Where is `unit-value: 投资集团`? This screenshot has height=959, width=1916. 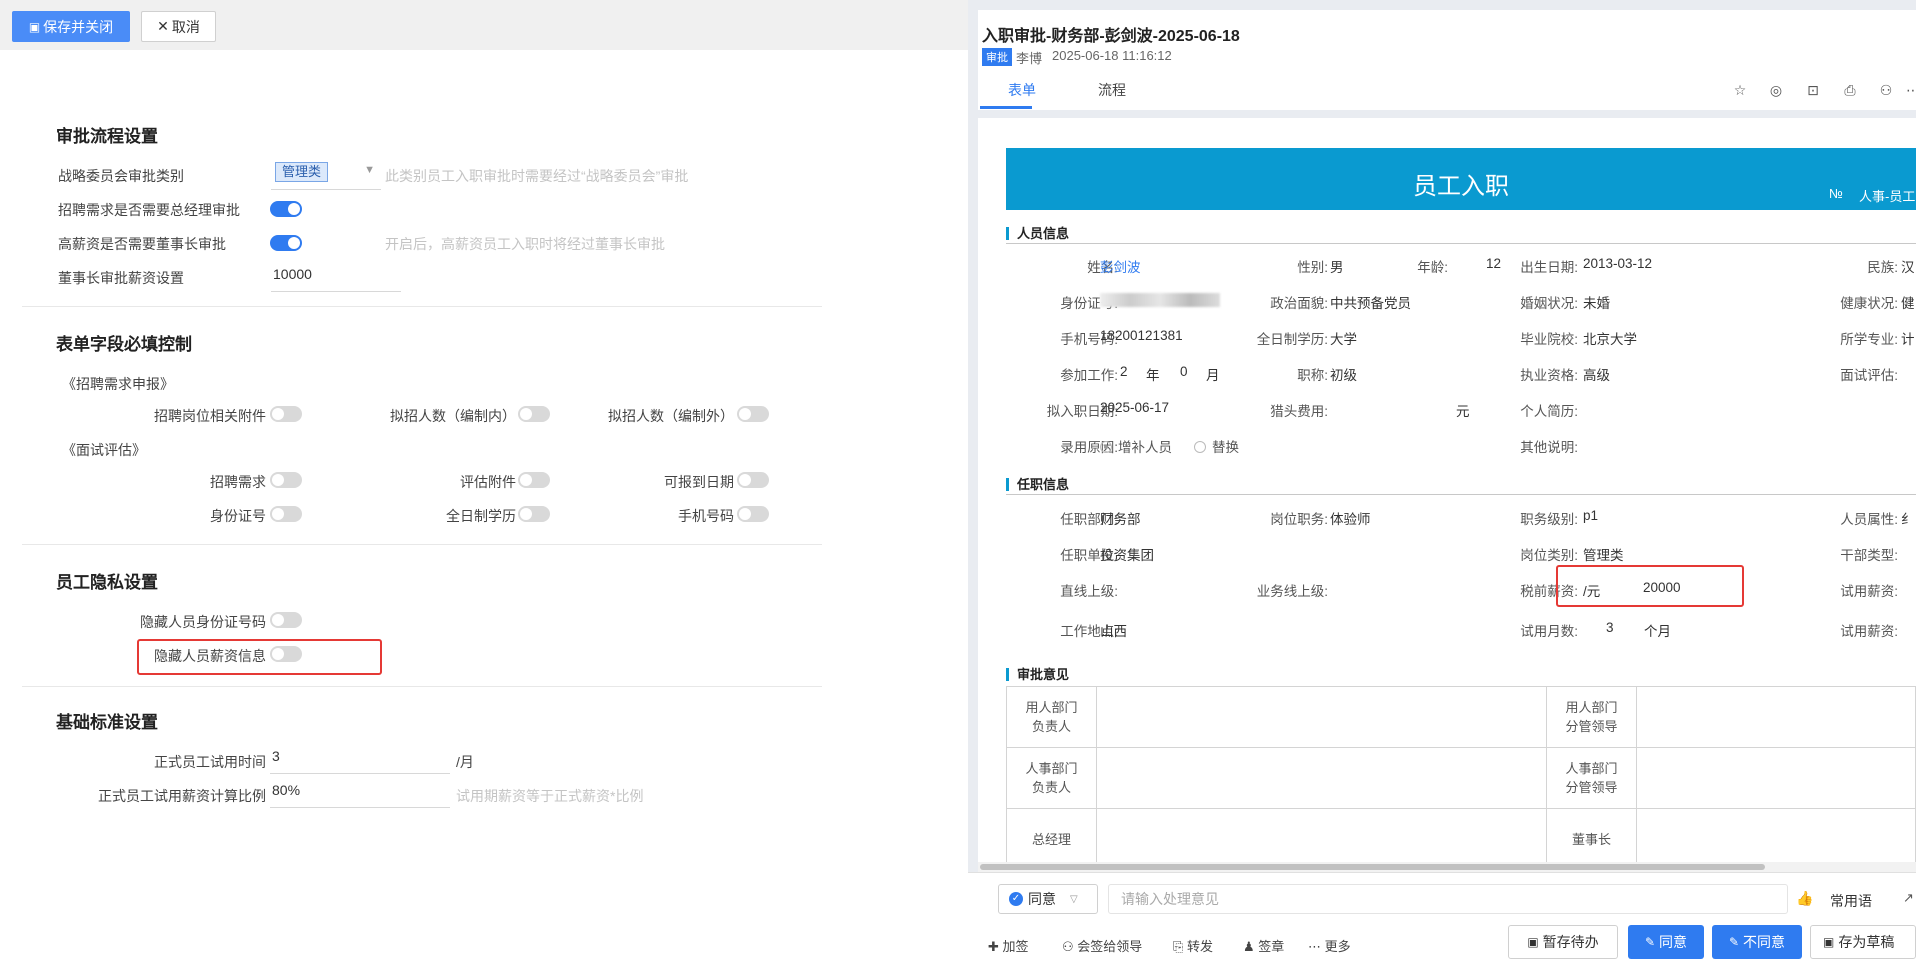 unit-value: 投资集团 is located at coordinates (1127, 555).